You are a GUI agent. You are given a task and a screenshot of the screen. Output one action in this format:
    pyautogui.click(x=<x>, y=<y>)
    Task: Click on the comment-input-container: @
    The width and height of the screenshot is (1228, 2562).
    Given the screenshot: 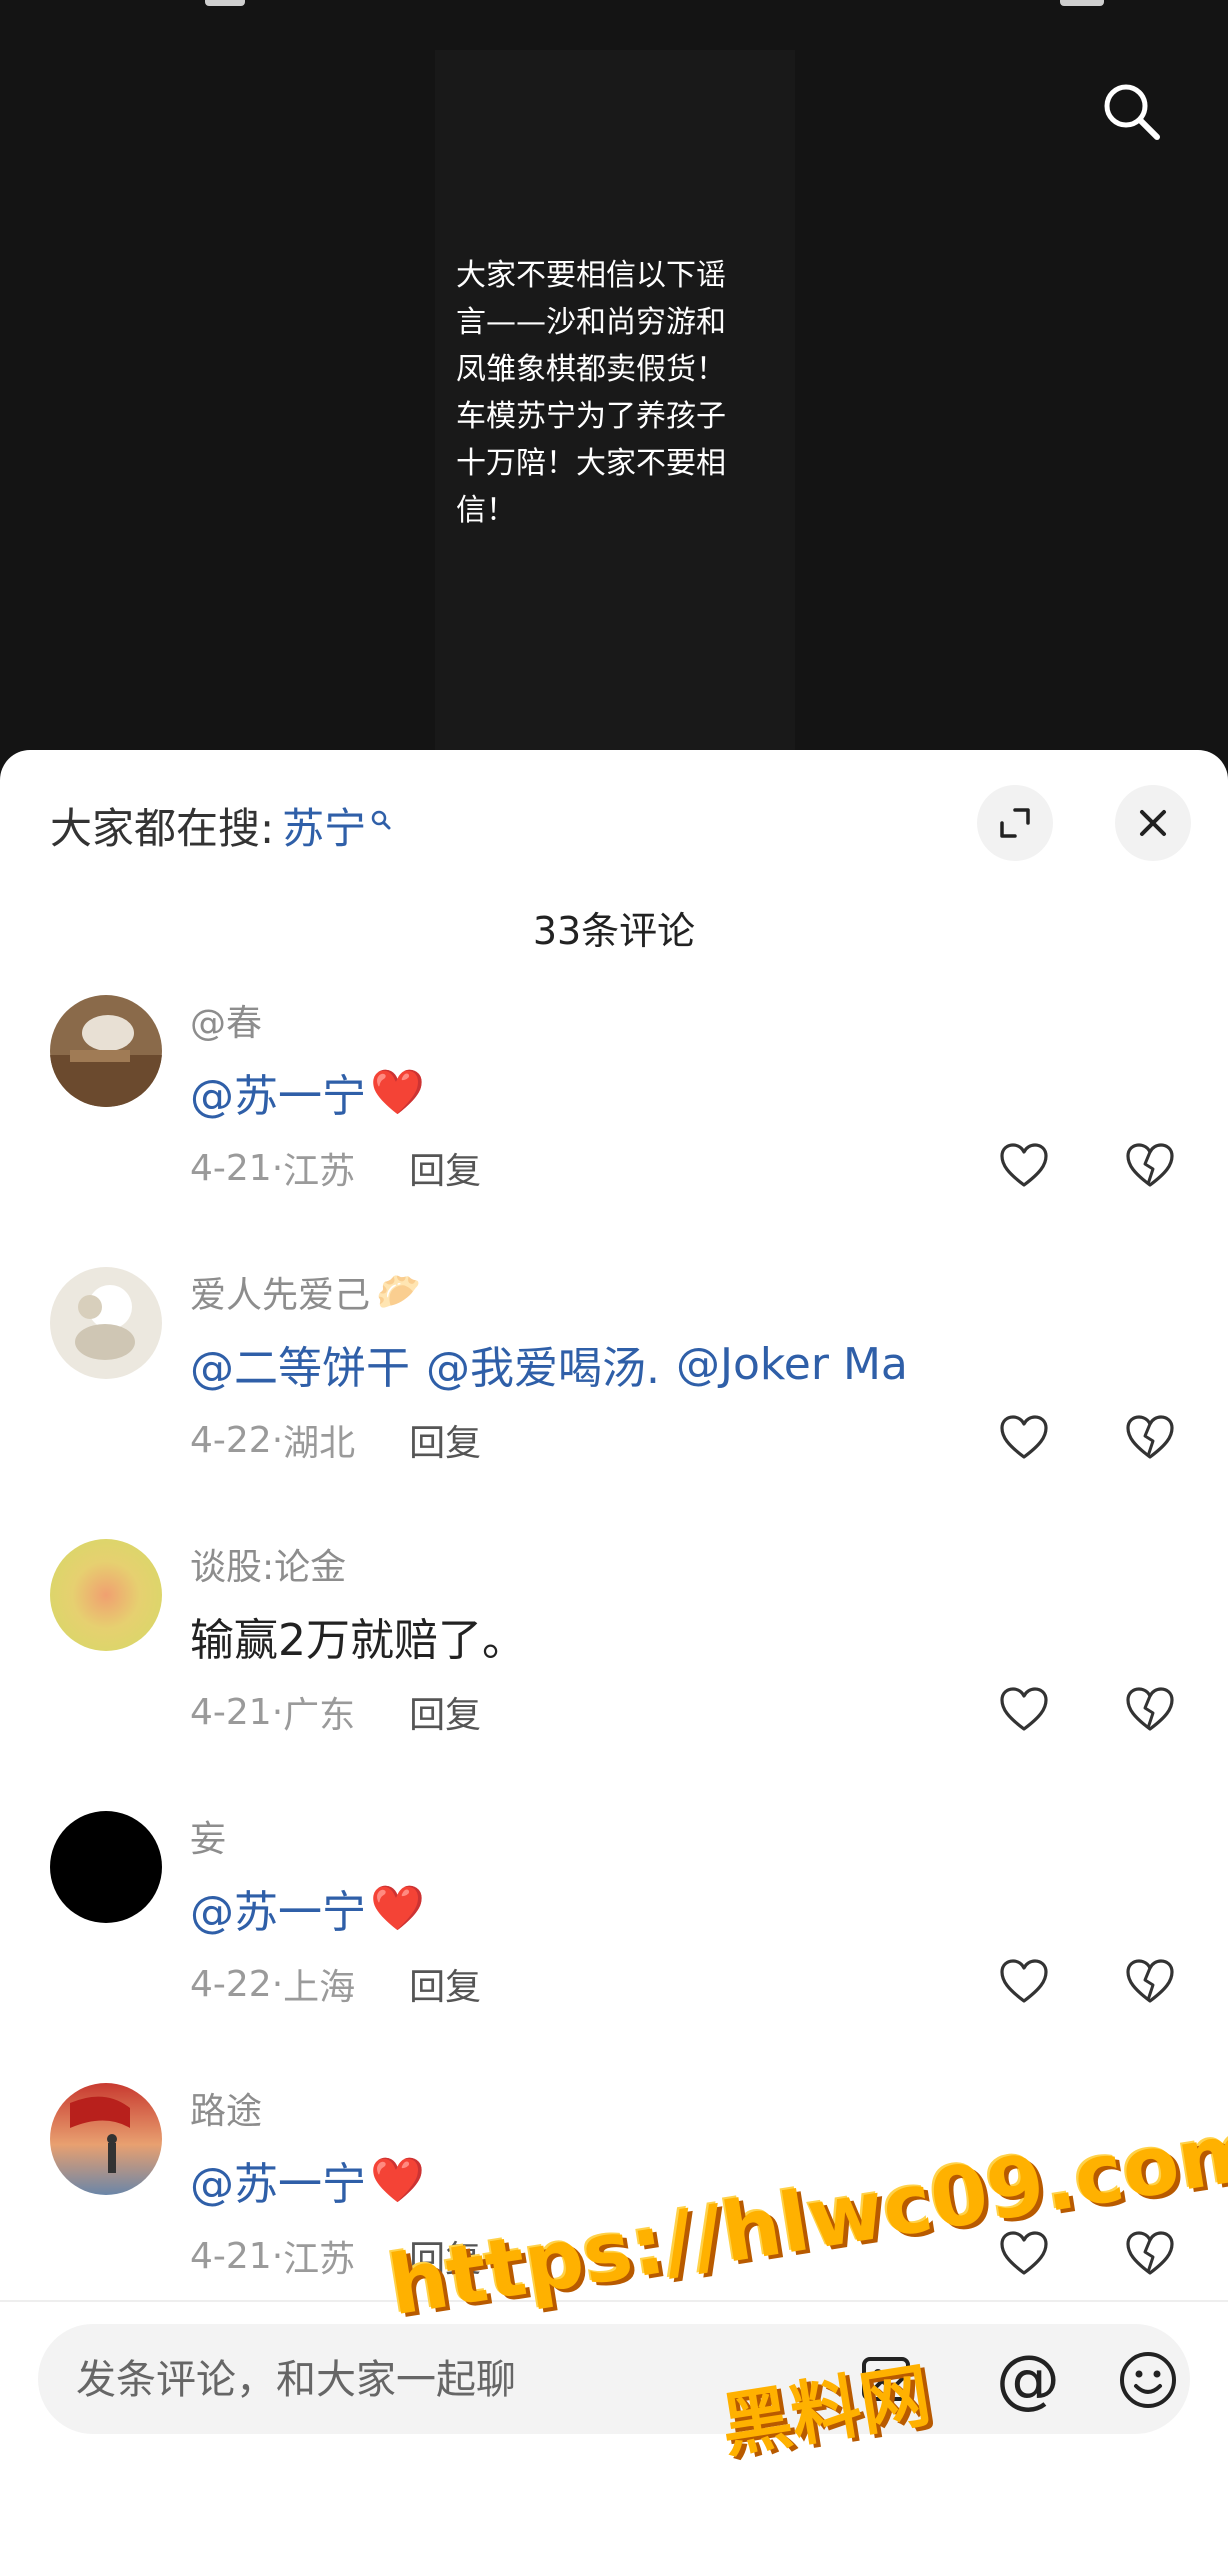 What is the action you would take?
    pyautogui.click(x=614, y=2380)
    